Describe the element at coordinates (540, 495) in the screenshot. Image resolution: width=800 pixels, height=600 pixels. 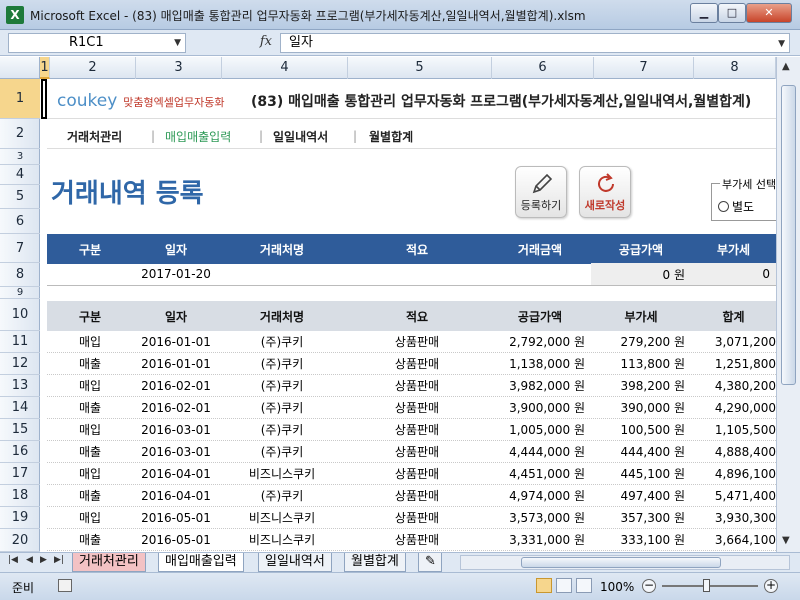
I see `supply-cell: 4,974,000 원` at that location.